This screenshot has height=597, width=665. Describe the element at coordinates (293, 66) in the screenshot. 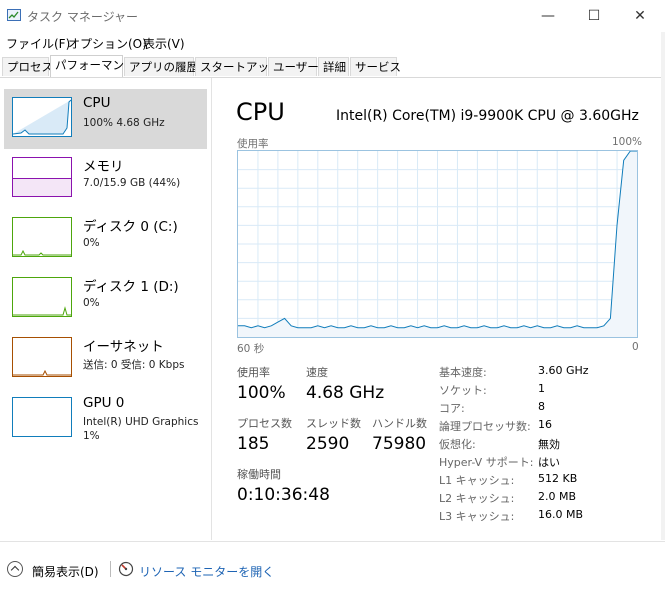

I see `tab-users: ユーザー` at that location.